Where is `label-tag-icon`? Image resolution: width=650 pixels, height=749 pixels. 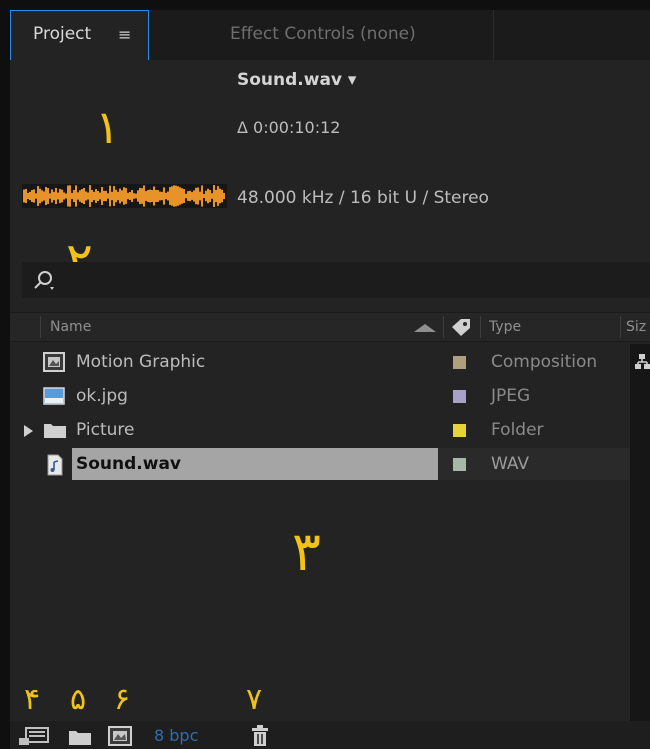
label-tag-icon is located at coordinates (461, 327).